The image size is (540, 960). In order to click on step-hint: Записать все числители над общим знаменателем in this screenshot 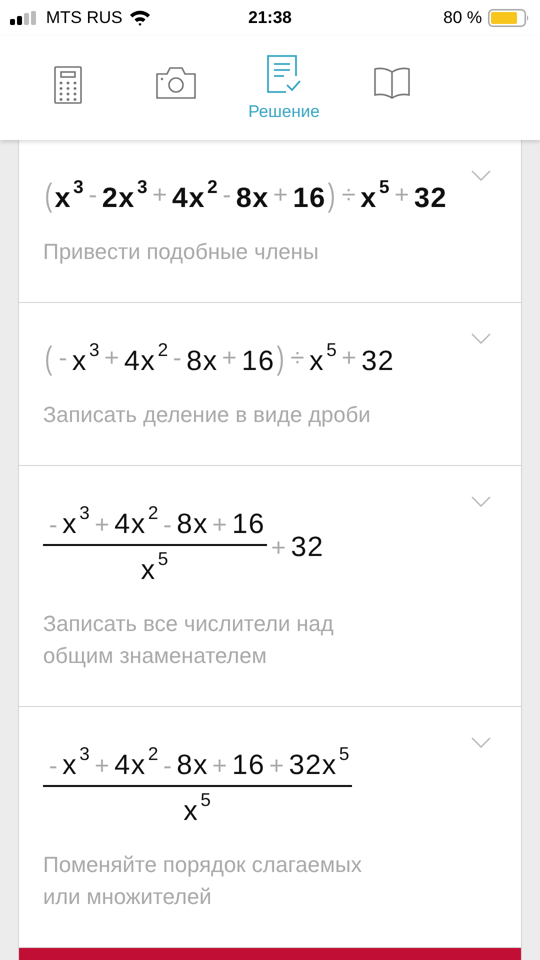, I will do `click(189, 640)`.